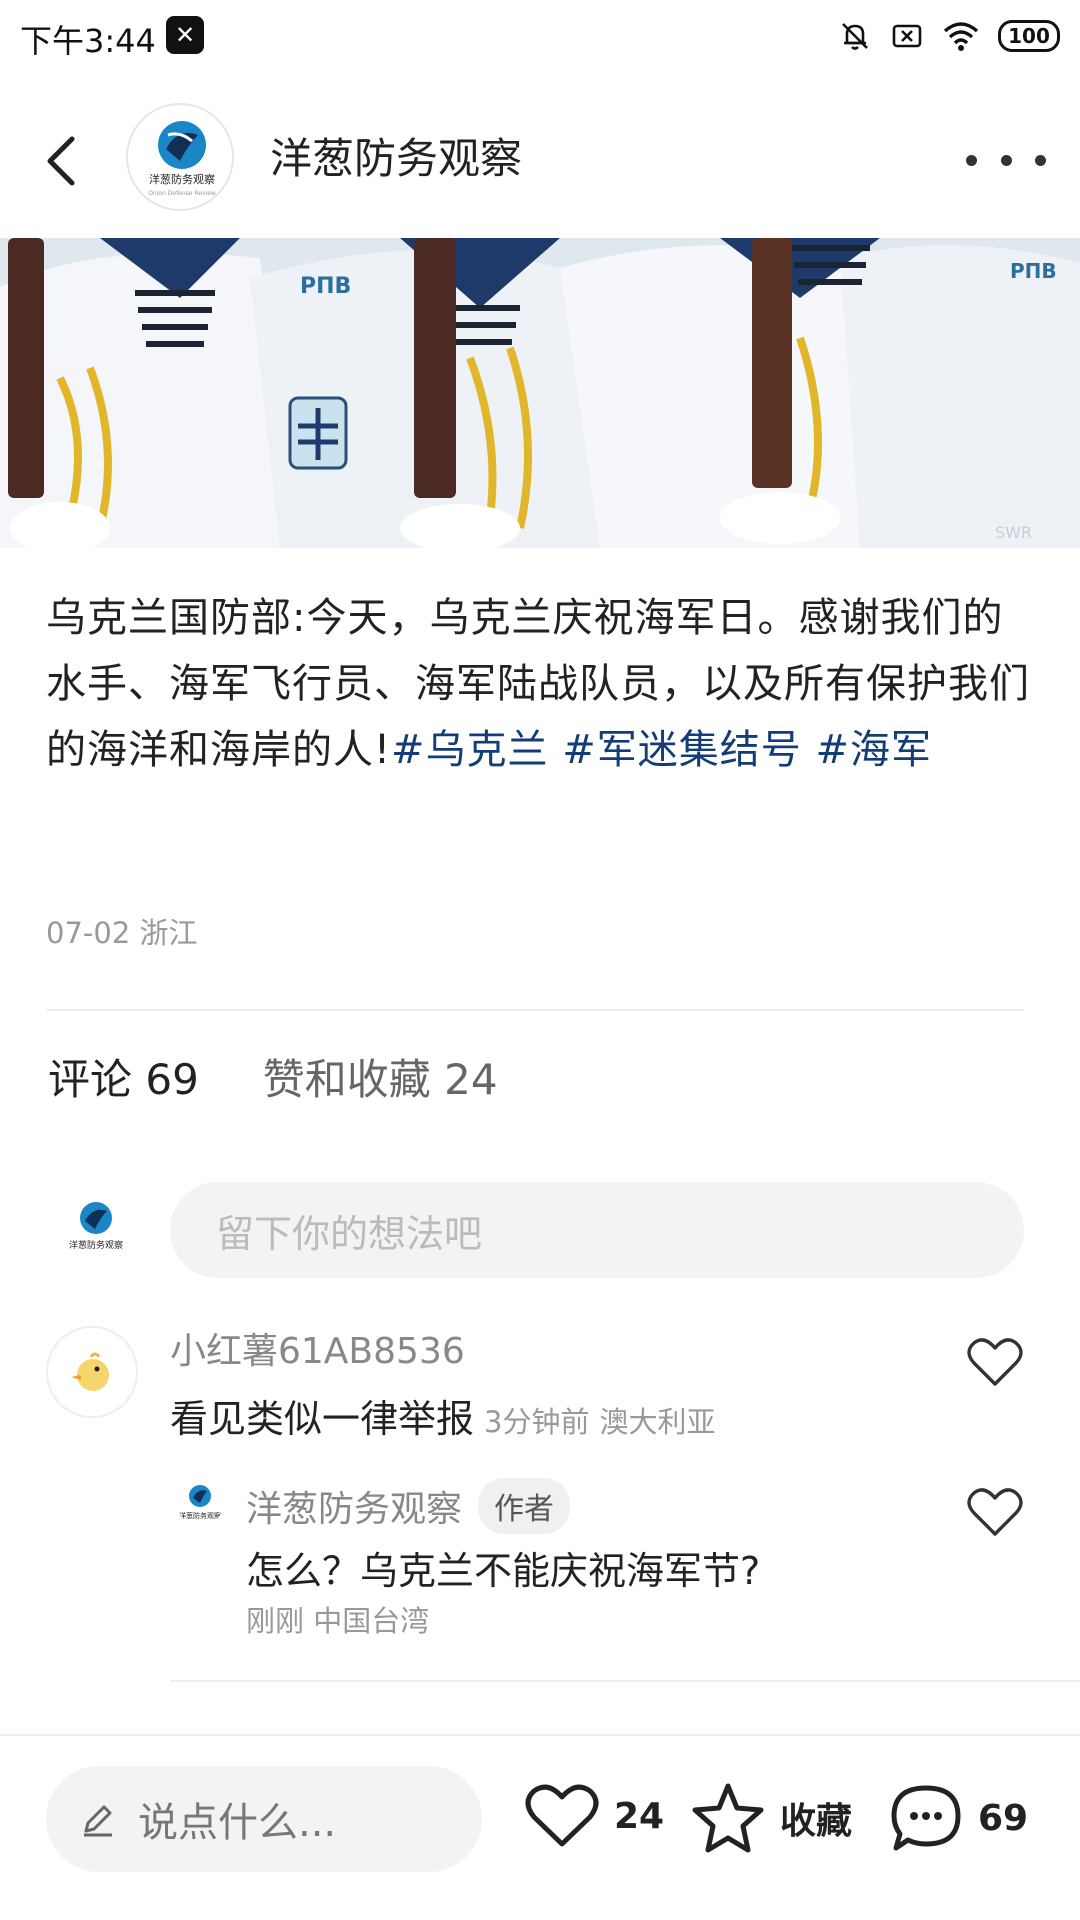 The width and height of the screenshot is (1080, 1920). Describe the element at coordinates (185, 35) in the screenshot. I see `capcut-icon: ✕` at that location.